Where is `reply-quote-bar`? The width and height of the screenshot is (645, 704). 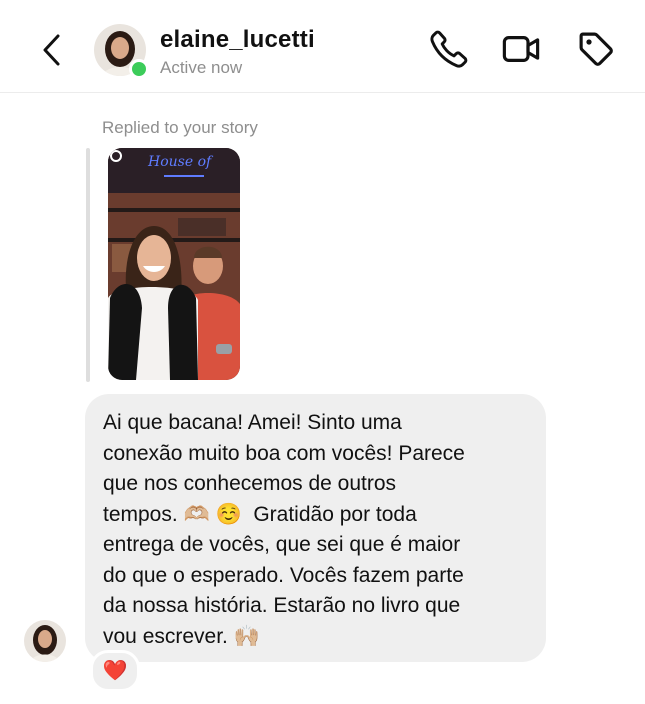 reply-quote-bar is located at coordinates (88, 265).